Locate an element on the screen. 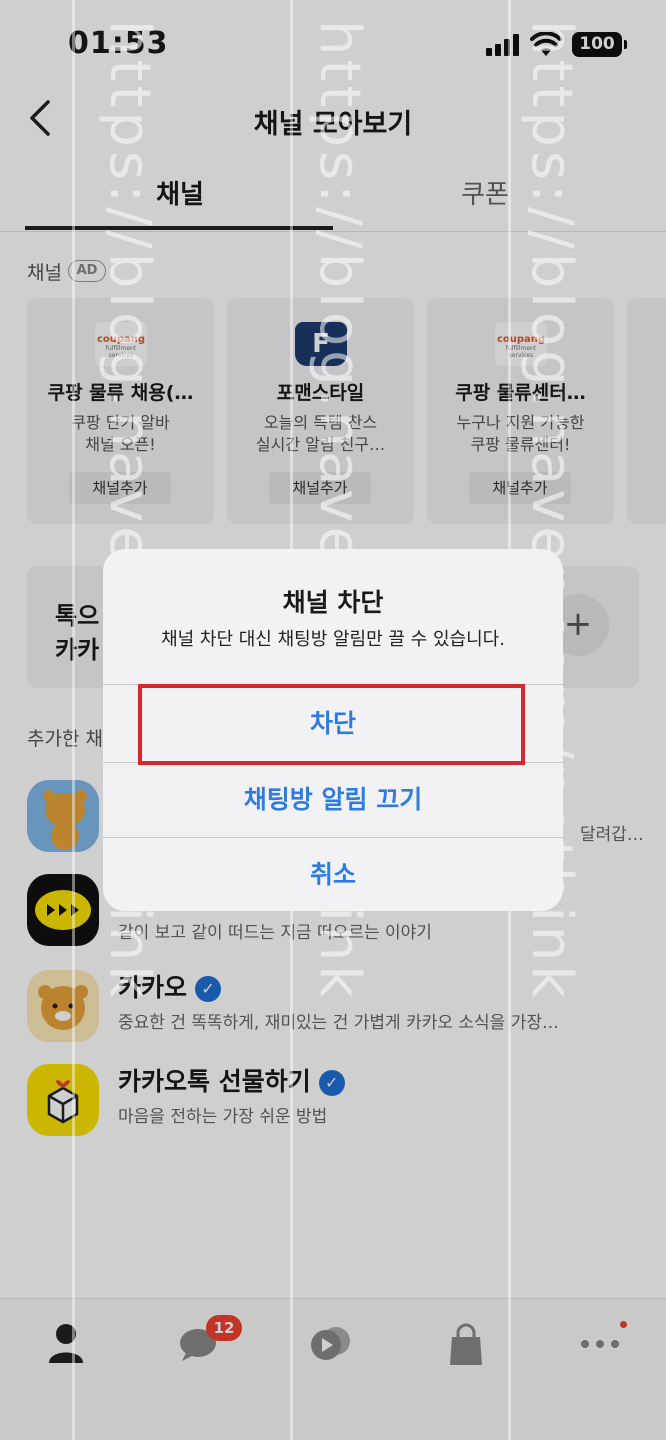  dialog-title: 채널 차단 is located at coordinates (333, 602).